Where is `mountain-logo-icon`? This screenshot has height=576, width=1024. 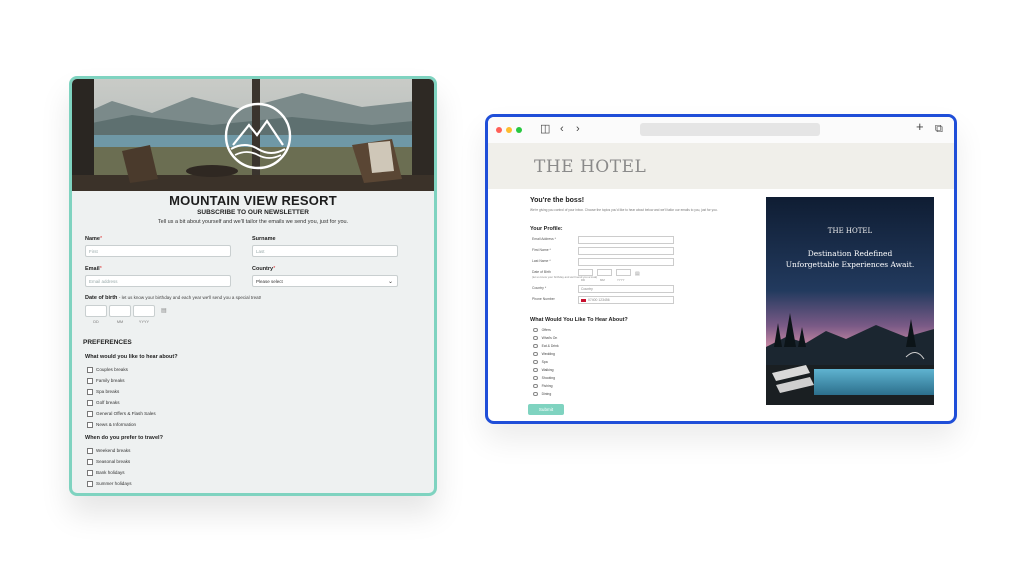
mountain-logo-icon is located at coordinates (258, 136).